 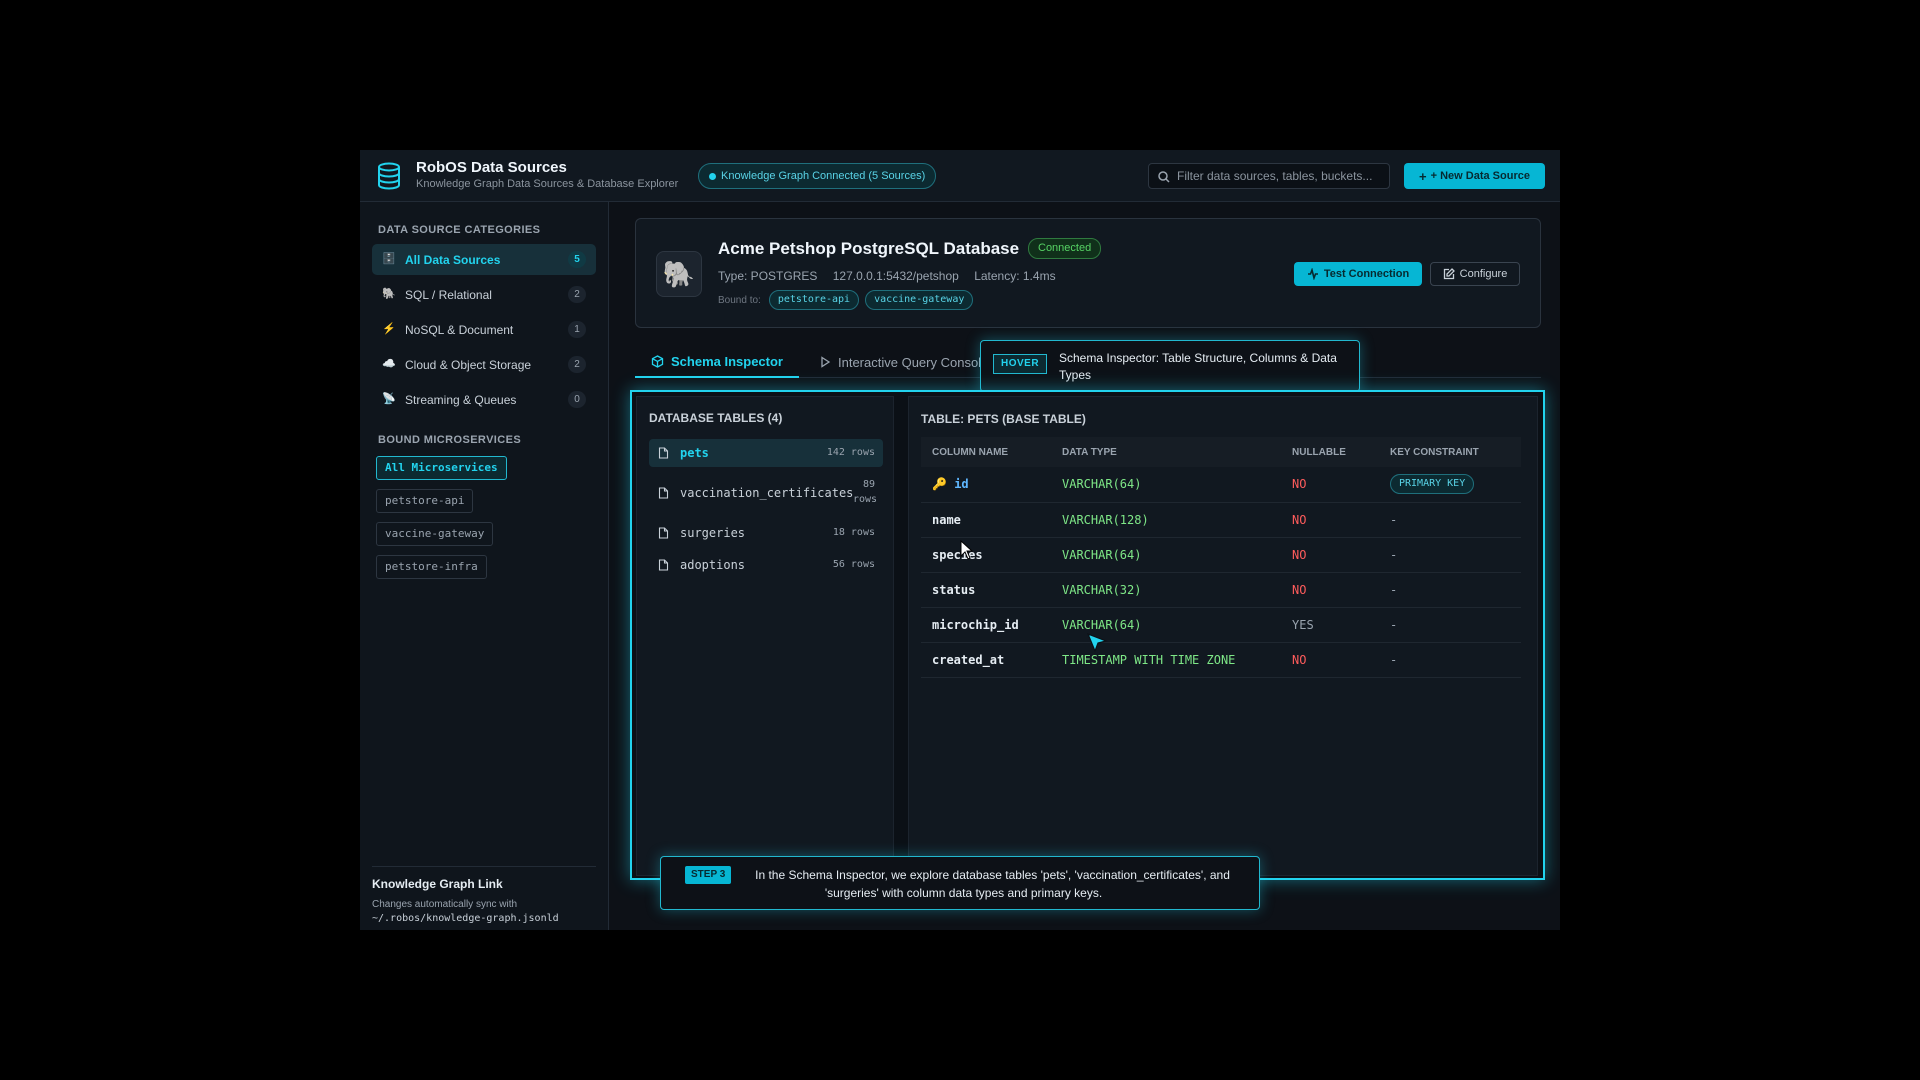 I want to click on table-row: 🔑 id VARCHAR(64) NO PRIMARY KEY, so click(x=1221, y=485).